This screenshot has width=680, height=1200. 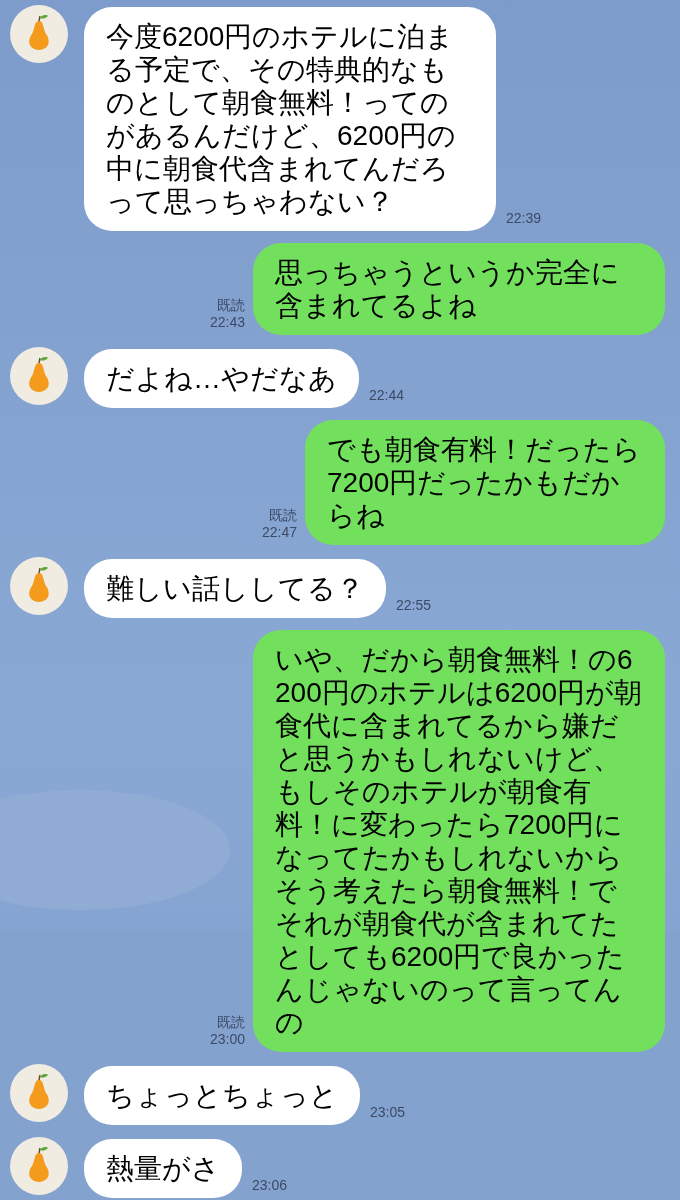 I want to click on timestamp: 22:55, so click(x=414, y=605).